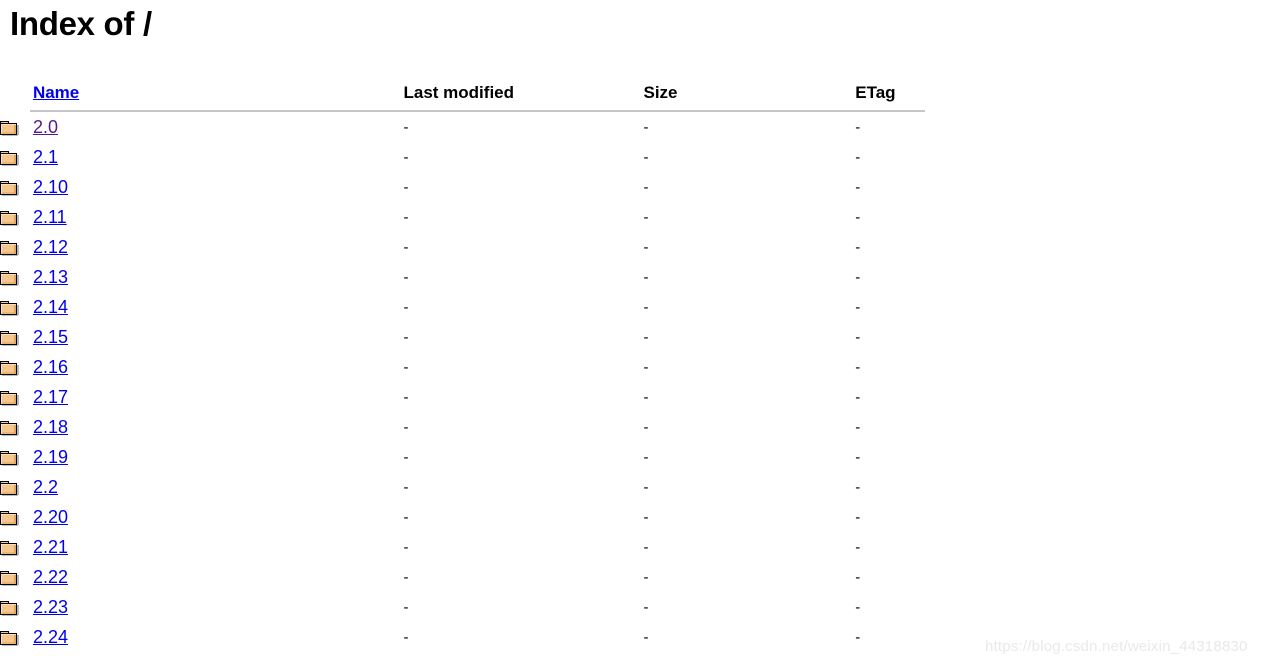 The height and width of the screenshot is (671, 1267). What do you see at coordinates (633, 487) in the screenshot?
I see `table-row: 2.2 - - -` at bounding box center [633, 487].